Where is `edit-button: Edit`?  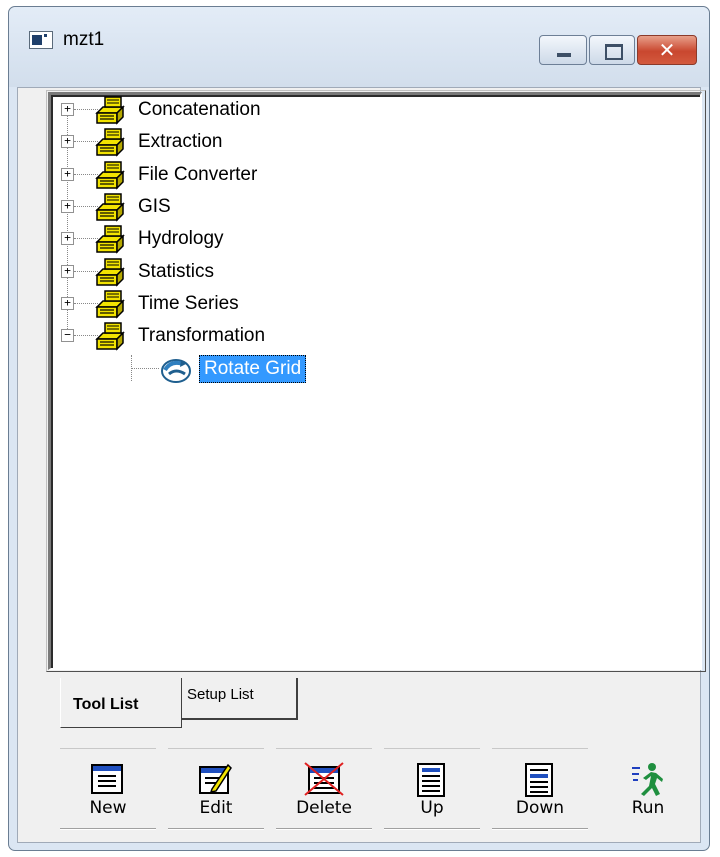
edit-button: Edit is located at coordinates (216, 789).